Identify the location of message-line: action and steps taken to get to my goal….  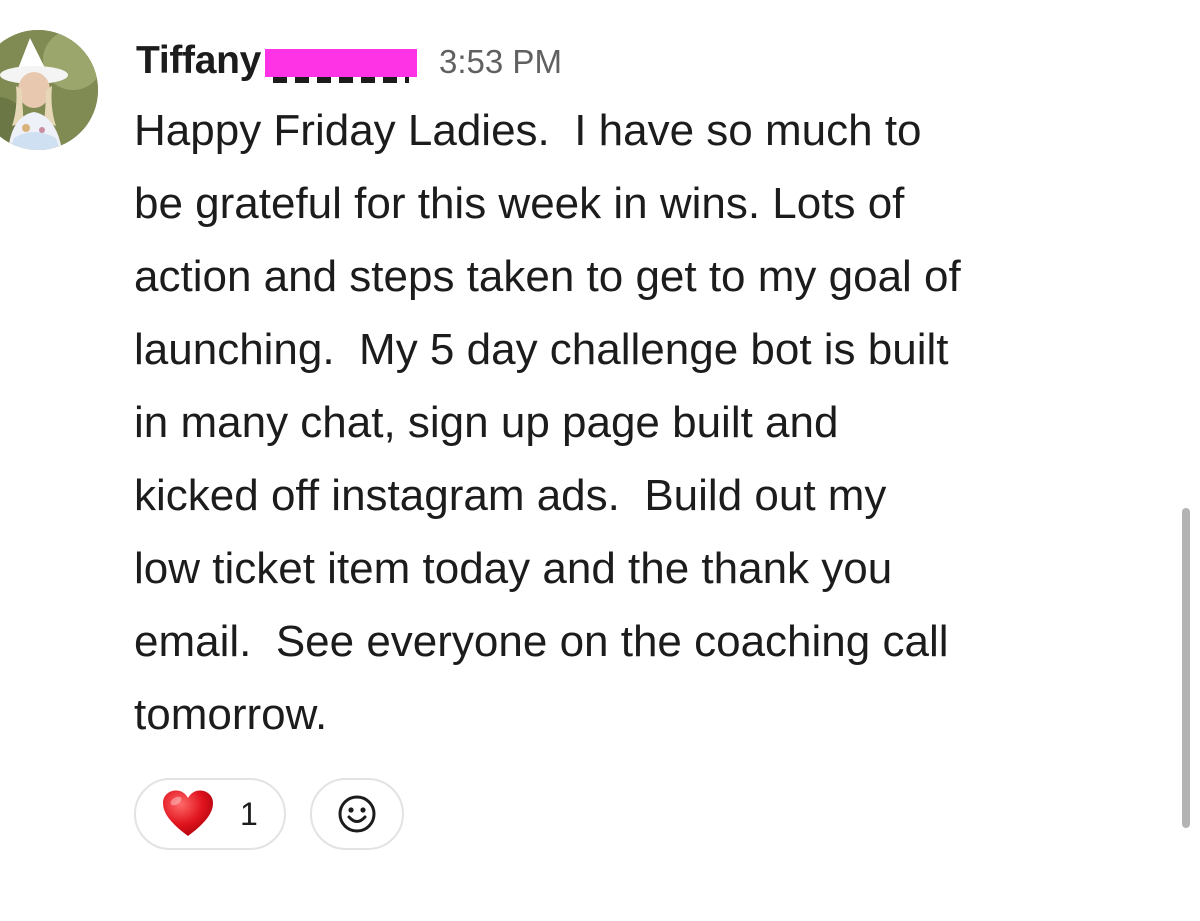
(547, 276).